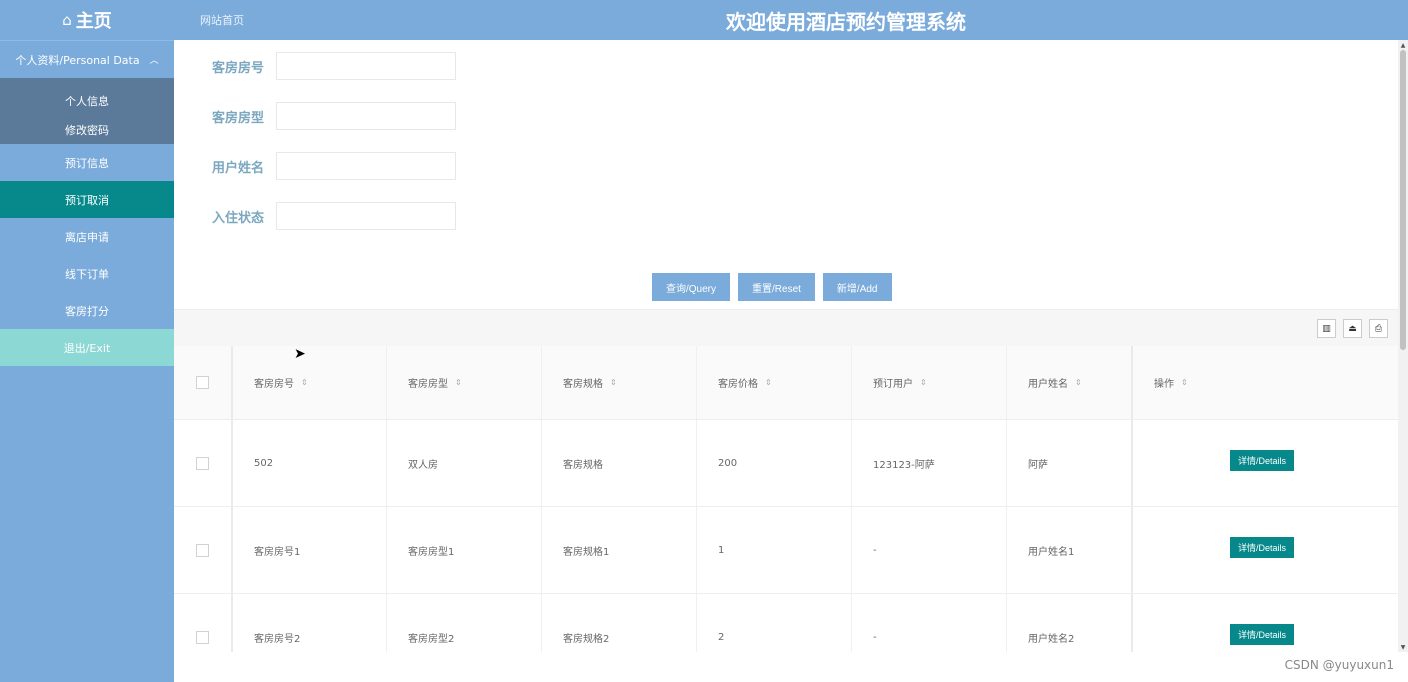 The width and height of the screenshot is (1408, 682). What do you see at coordinates (691, 287) in the screenshot?
I see `query-button: 查询/Query` at bounding box center [691, 287].